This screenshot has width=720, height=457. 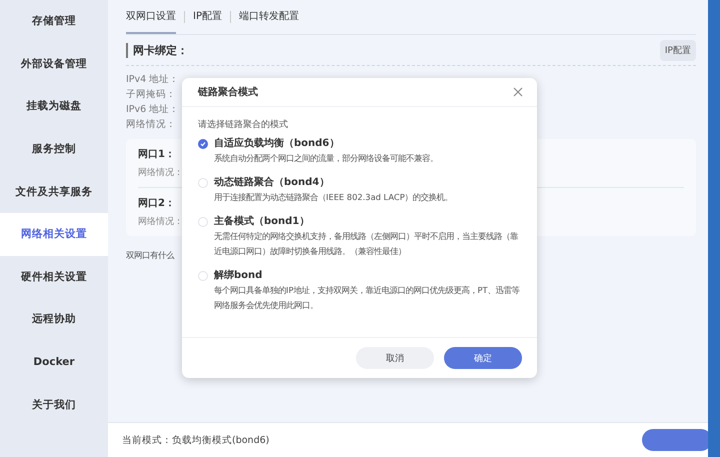 I want to click on option-description: 系统自动分配两个网口之间的流量，部分网络设备可能不兼容。, so click(x=326, y=158).